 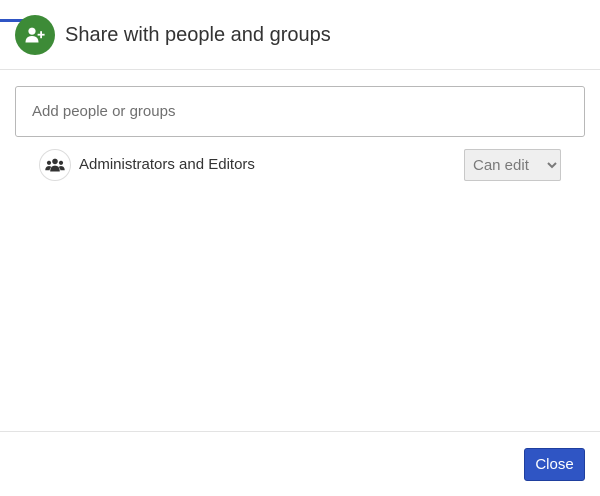 What do you see at coordinates (300, 164) in the screenshot?
I see `share-list-item: Administrators and Editors Can edit` at bounding box center [300, 164].